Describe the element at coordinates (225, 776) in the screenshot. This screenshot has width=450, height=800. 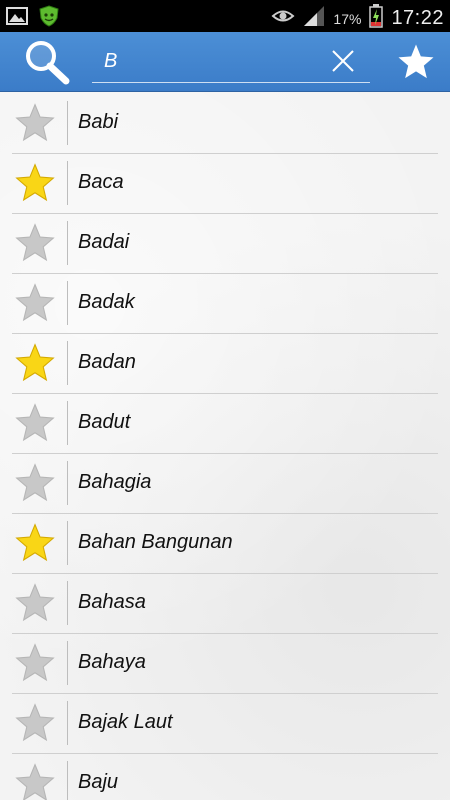
I see `list-item: Baju` at that location.